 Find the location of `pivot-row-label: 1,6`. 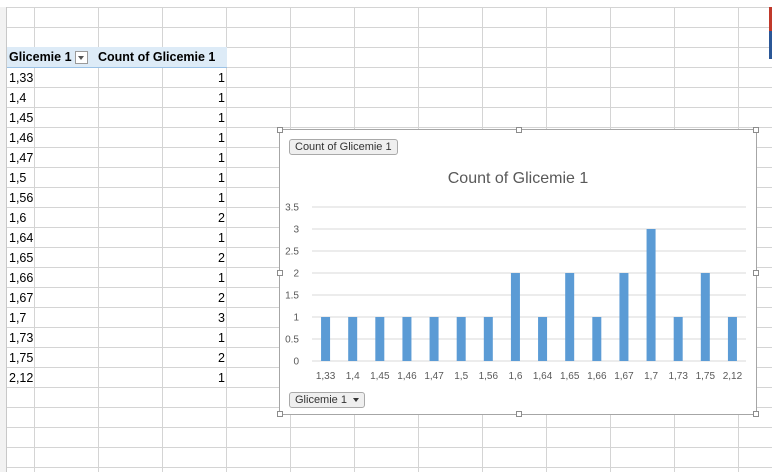

pivot-row-label: 1,6 is located at coordinates (51, 218).